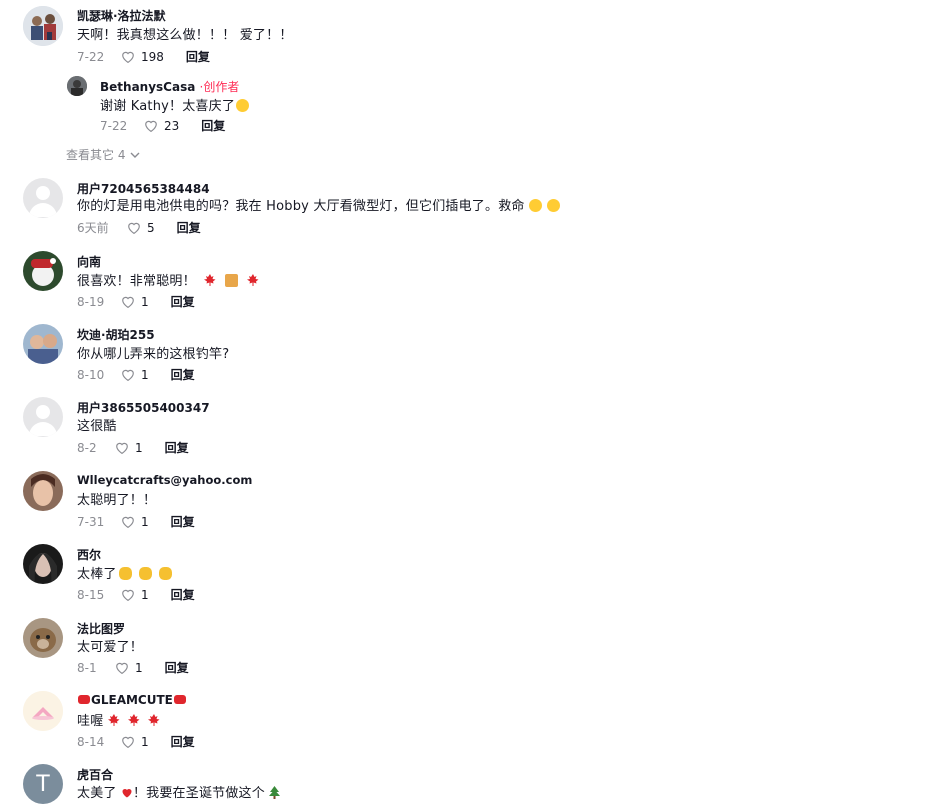 This screenshot has width=939, height=805. What do you see at coordinates (97, 793) in the screenshot?
I see `comment-text-content: 太美了` at bounding box center [97, 793].